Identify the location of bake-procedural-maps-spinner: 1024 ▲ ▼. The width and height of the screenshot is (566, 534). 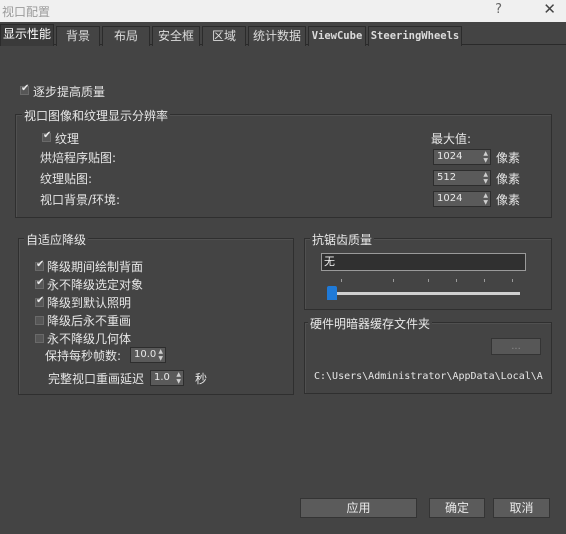
(462, 157).